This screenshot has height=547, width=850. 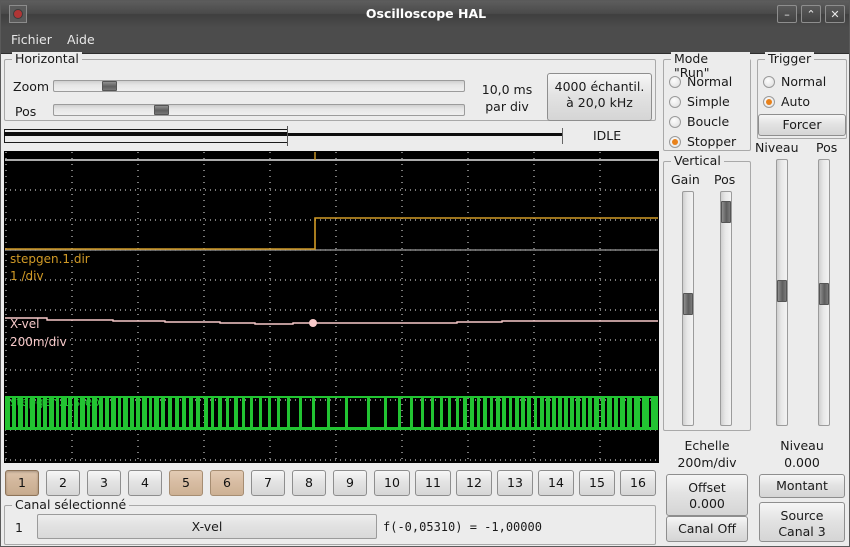 I want to click on offset-caption: Offset, so click(x=707, y=487).